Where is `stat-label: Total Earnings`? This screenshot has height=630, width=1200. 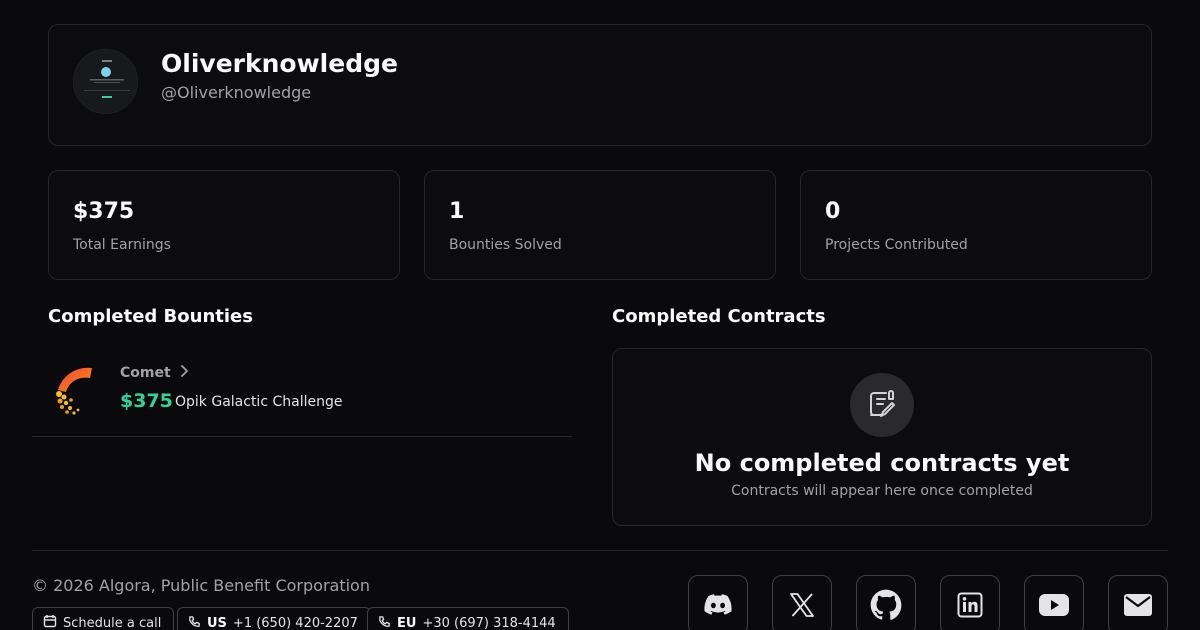
stat-label: Total Earnings is located at coordinates (122, 245).